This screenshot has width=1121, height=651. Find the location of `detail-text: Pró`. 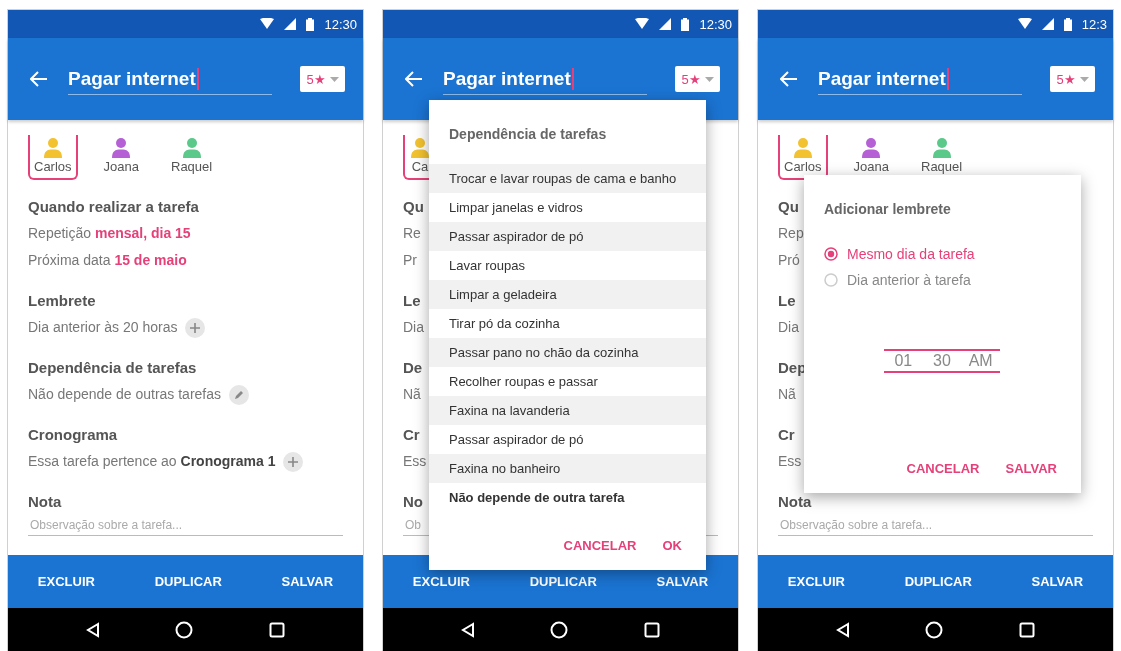

detail-text: Pró is located at coordinates (789, 260).